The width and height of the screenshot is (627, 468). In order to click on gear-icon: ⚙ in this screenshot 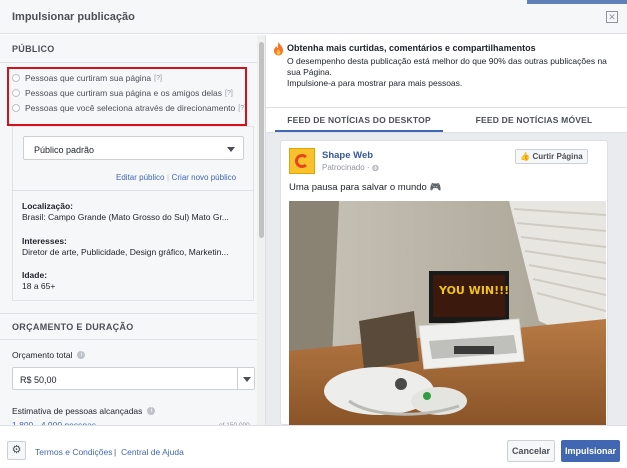, I will do `click(16, 450)`.